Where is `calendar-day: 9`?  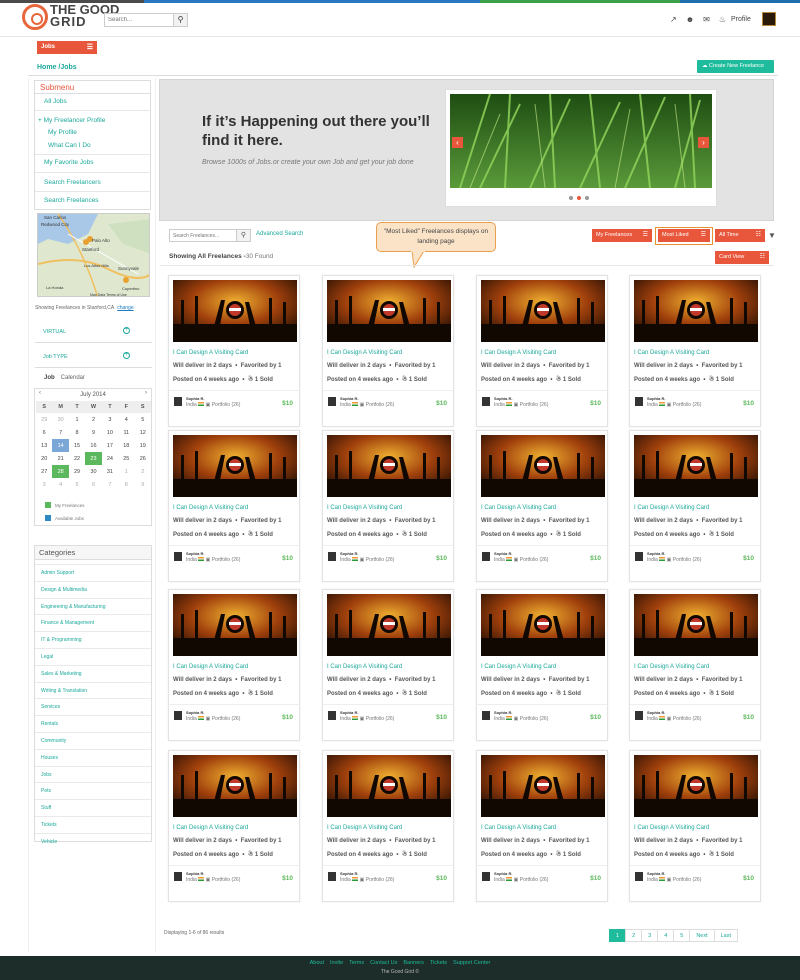 calendar-day: 9 is located at coordinates (143, 484).